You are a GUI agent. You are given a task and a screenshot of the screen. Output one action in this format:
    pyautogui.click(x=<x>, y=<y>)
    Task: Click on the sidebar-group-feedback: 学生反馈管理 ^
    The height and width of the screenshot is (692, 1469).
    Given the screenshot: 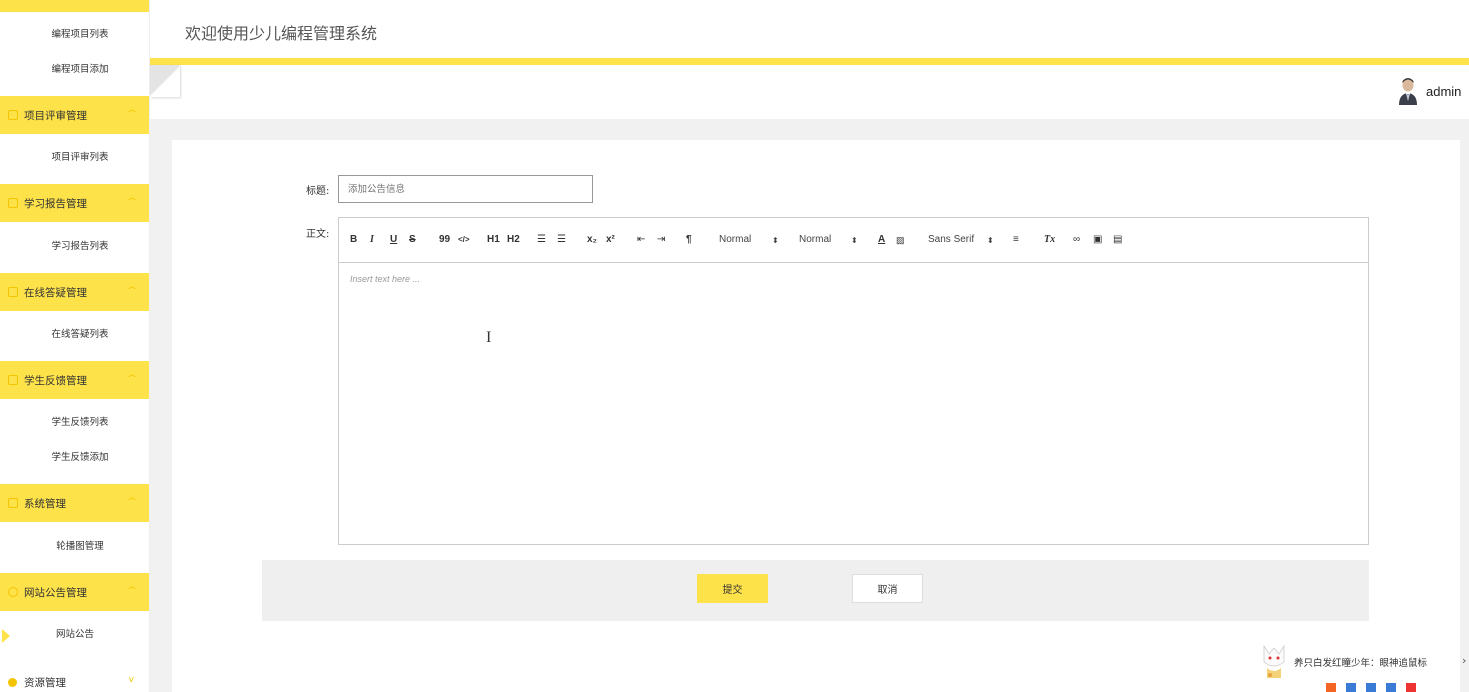 What is the action you would take?
    pyautogui.click(x=74, y=380)
    